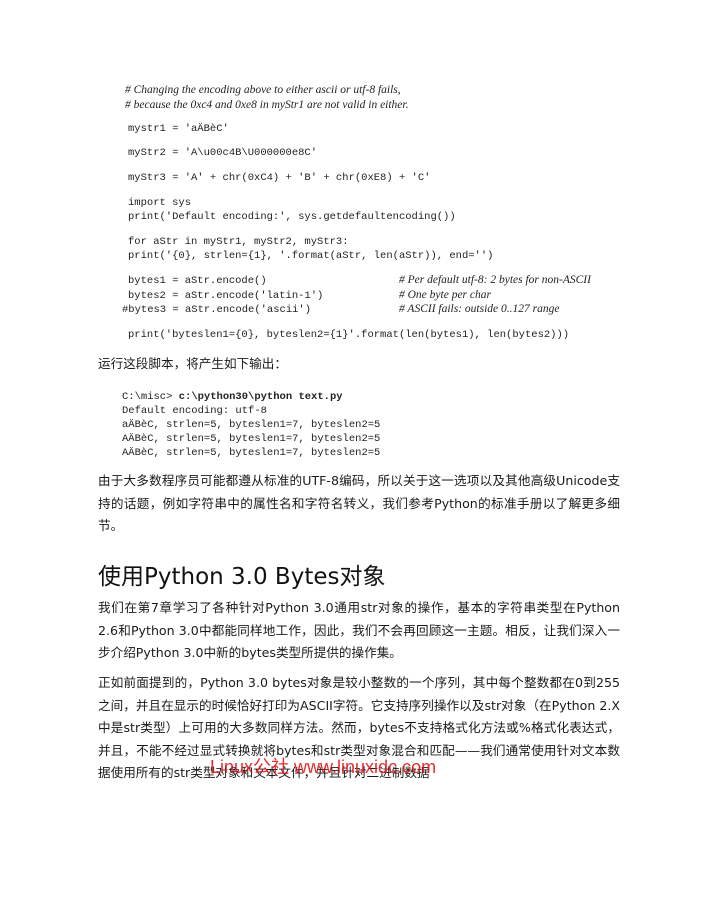 The width and height of the screenshot is (701, 917). I want to click on output-line: Default encoding: utf-8, so click(194, 411).